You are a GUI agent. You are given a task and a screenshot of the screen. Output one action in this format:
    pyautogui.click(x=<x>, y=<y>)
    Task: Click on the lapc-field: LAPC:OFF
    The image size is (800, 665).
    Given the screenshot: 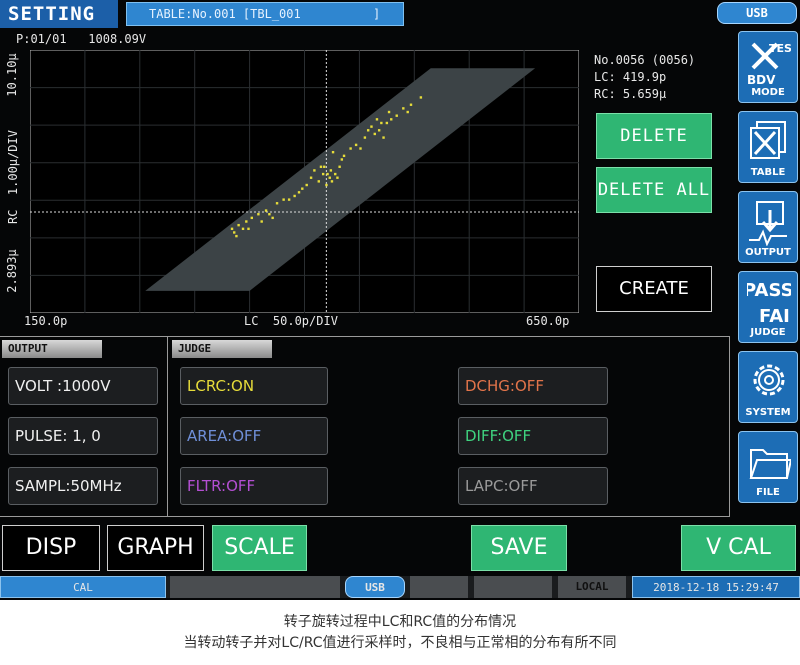 What is the action you would take?
    pyautogui.click(x=533, y=486)
    